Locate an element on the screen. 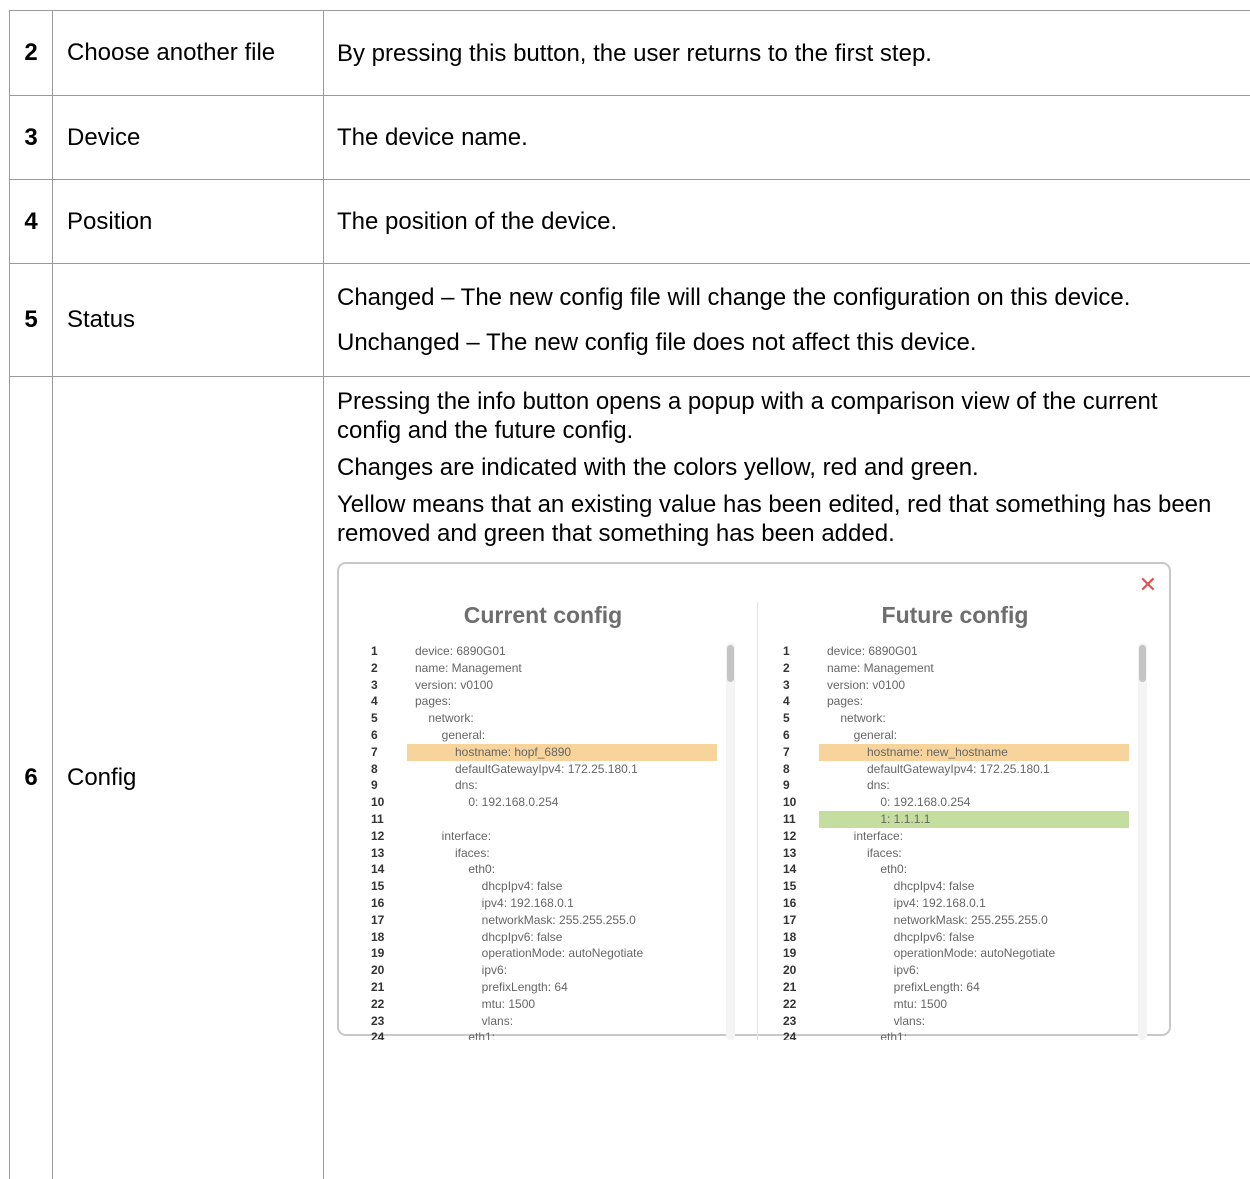 The image size is (1250, 1179). line-text: dhcpIpv4: false is located at coordinates (562, 886).